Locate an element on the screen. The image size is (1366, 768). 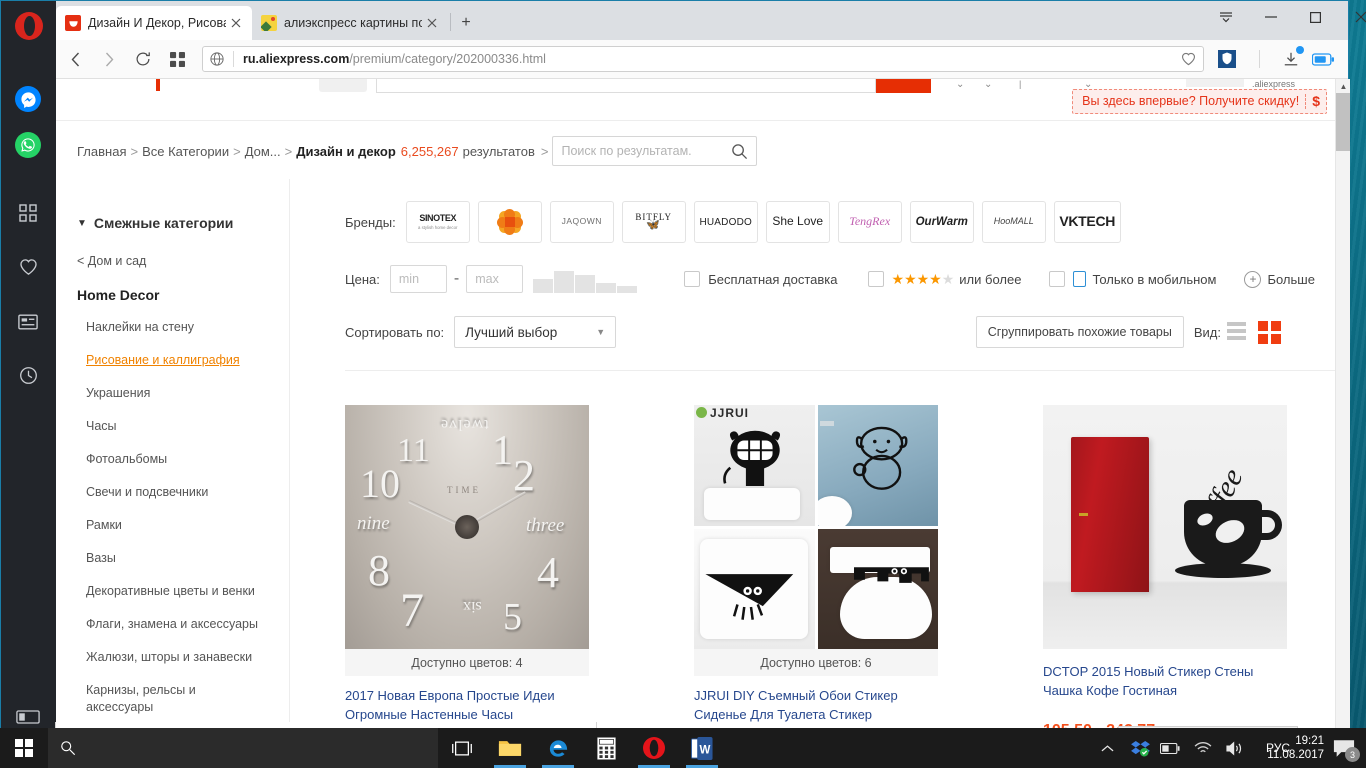
search-in-results is located at coordinates (655, 151).